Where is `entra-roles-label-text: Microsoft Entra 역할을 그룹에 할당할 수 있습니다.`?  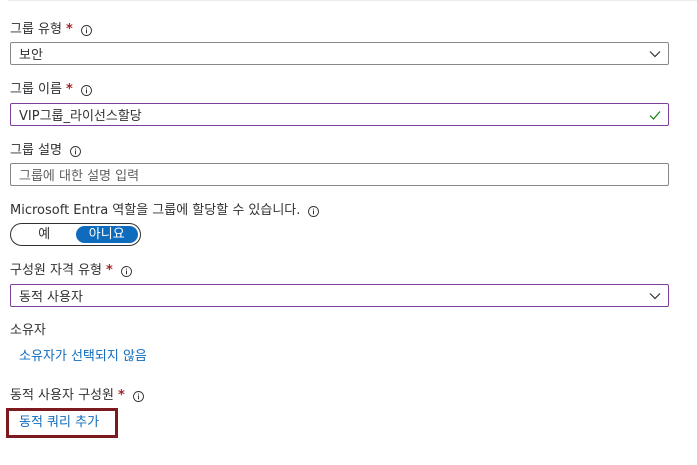
entra-roles-label-text: Microsoft Entra 역할을 그룹에 할당할 수 있습니다. is located at coordinates (155, 210).